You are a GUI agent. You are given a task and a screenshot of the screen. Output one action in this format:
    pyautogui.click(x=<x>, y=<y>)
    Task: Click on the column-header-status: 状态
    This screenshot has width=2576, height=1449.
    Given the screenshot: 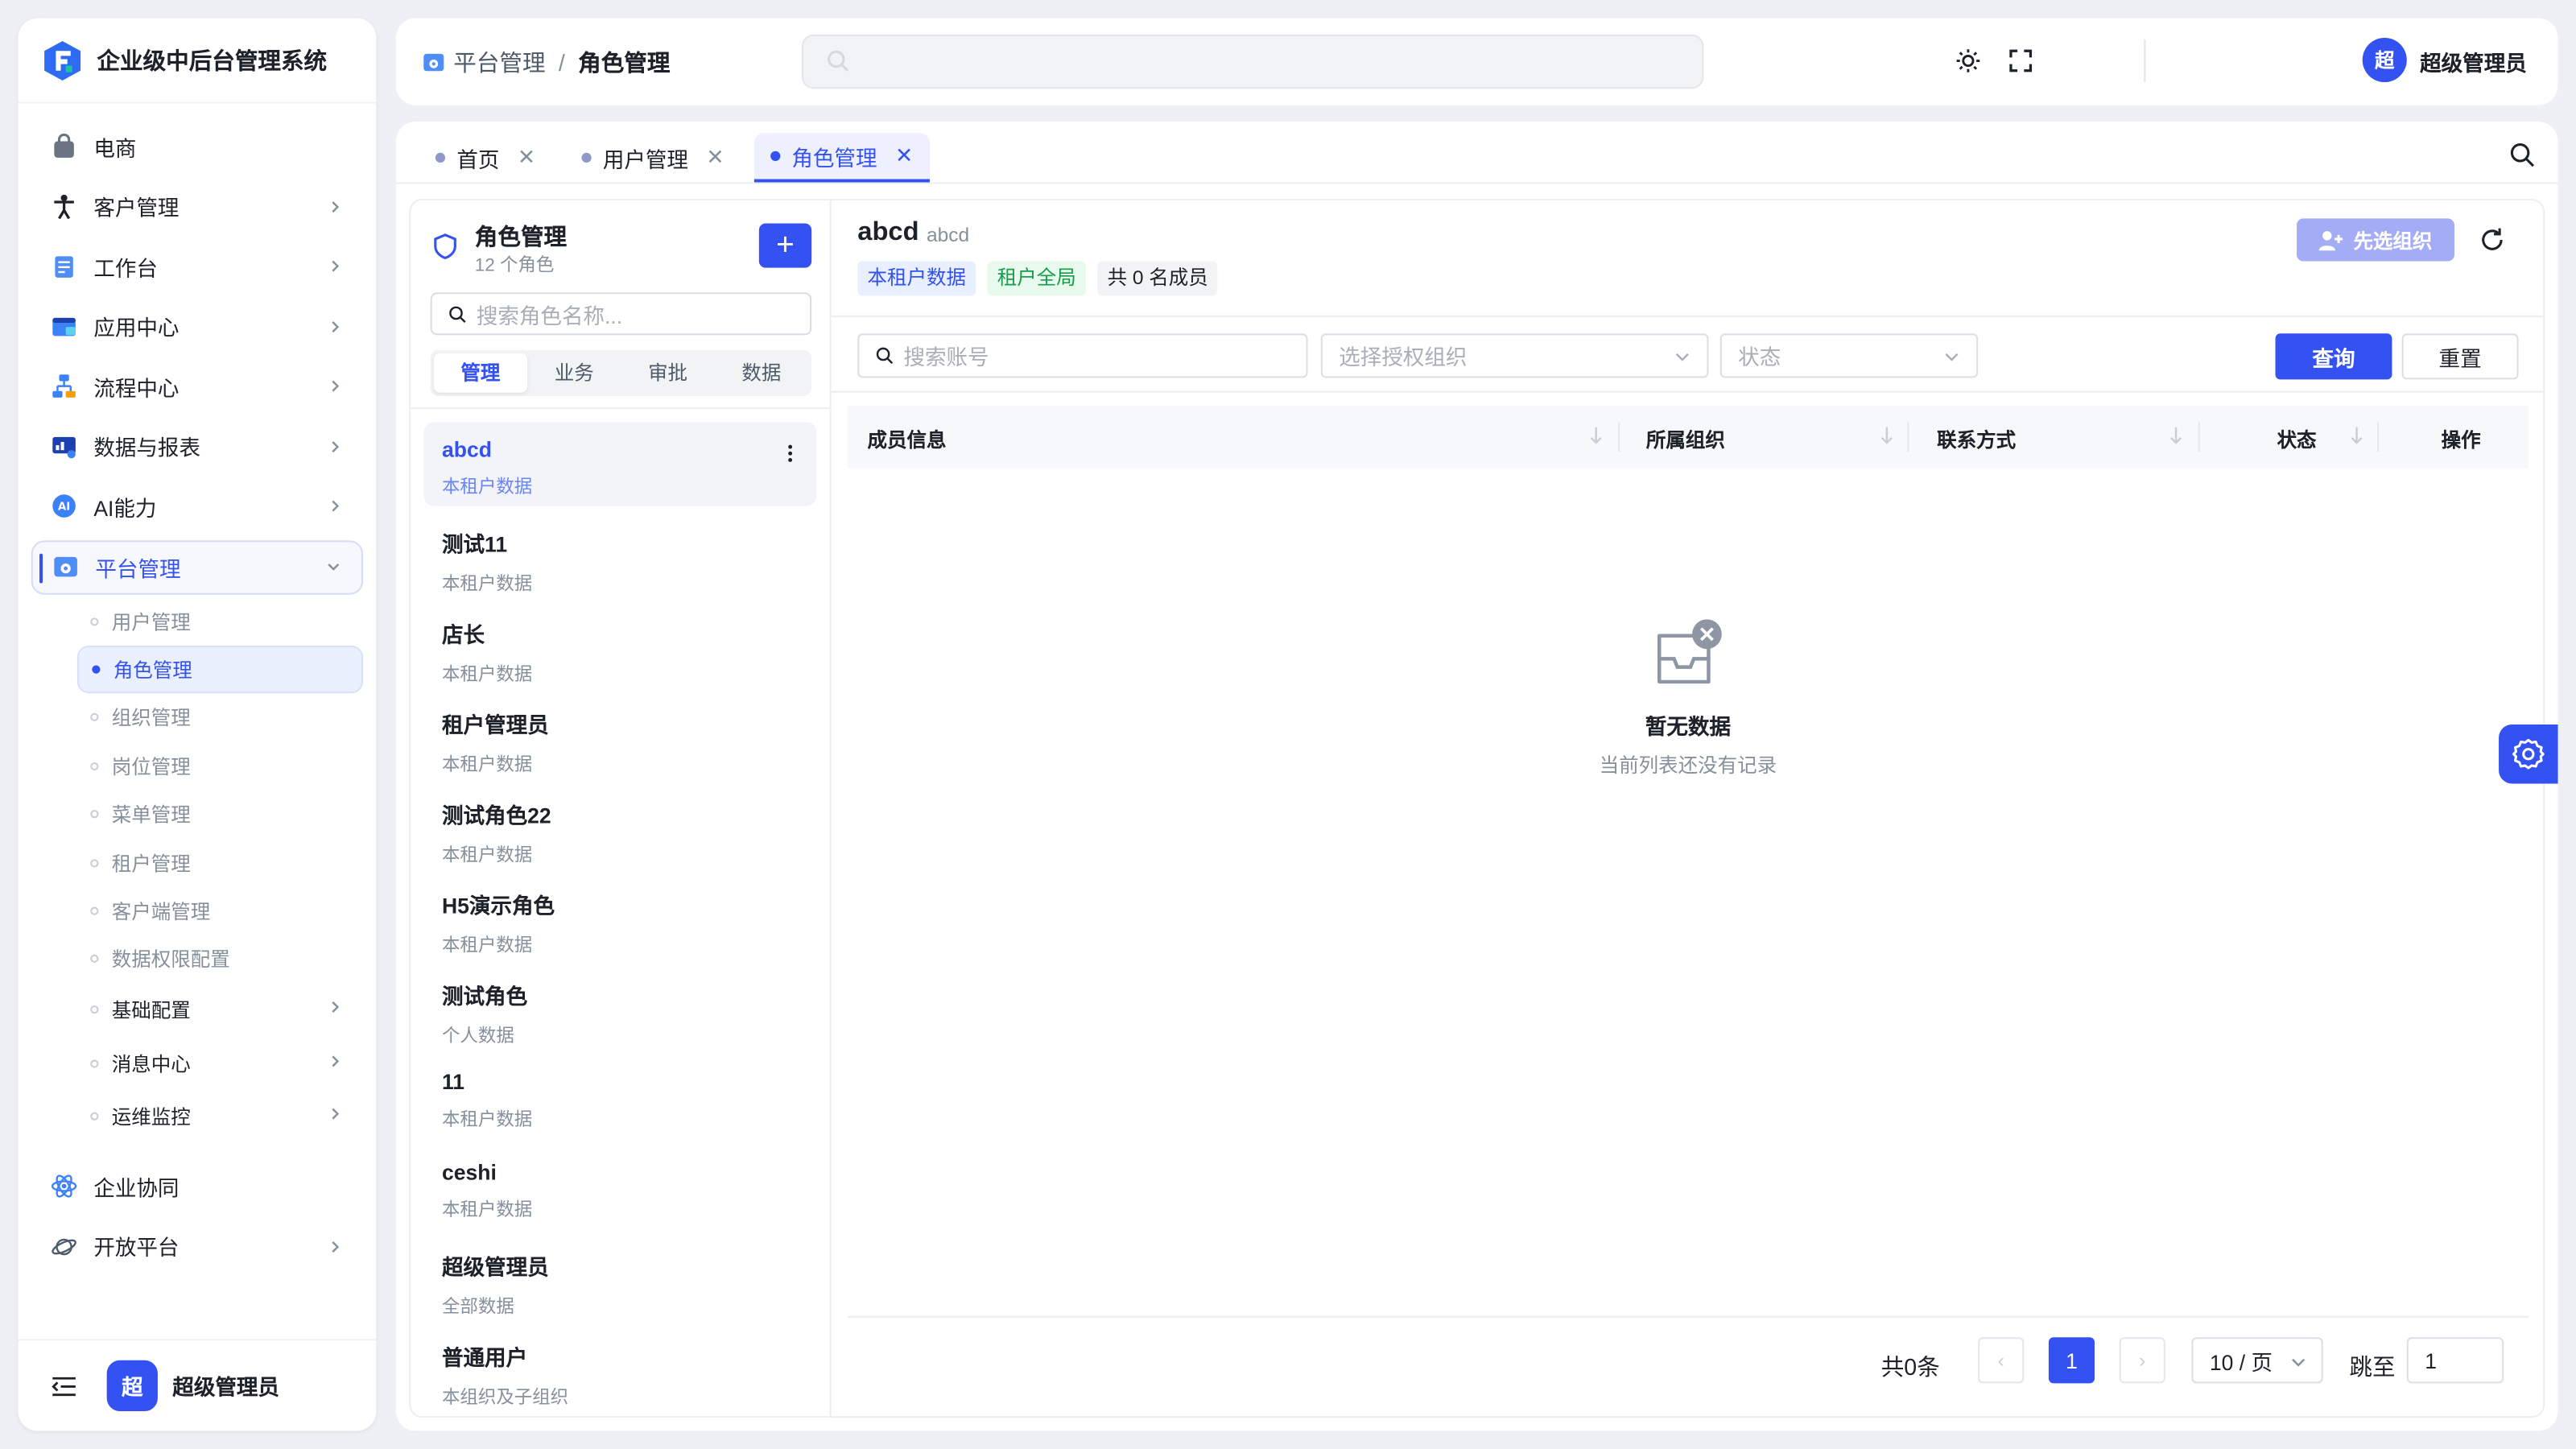 What is the action you would take?
    pyautogui.click(x=2297, y=440)
    